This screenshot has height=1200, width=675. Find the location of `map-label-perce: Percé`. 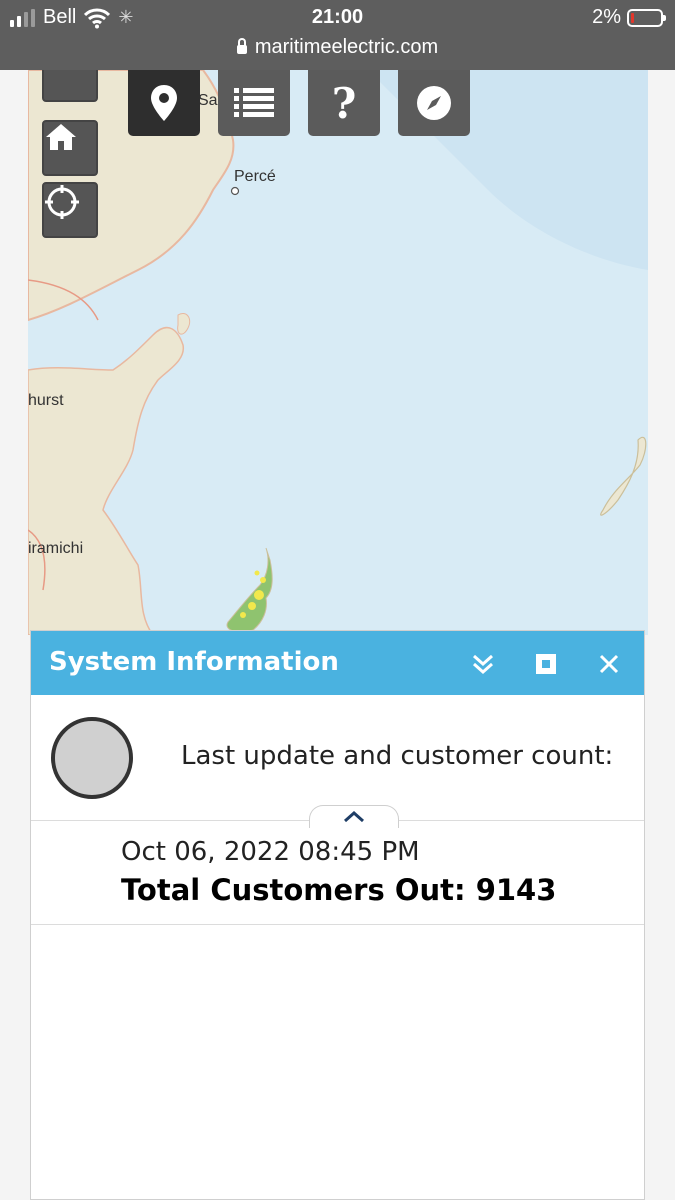

map-label-perce: Percé is located at coordinates (255, 176).